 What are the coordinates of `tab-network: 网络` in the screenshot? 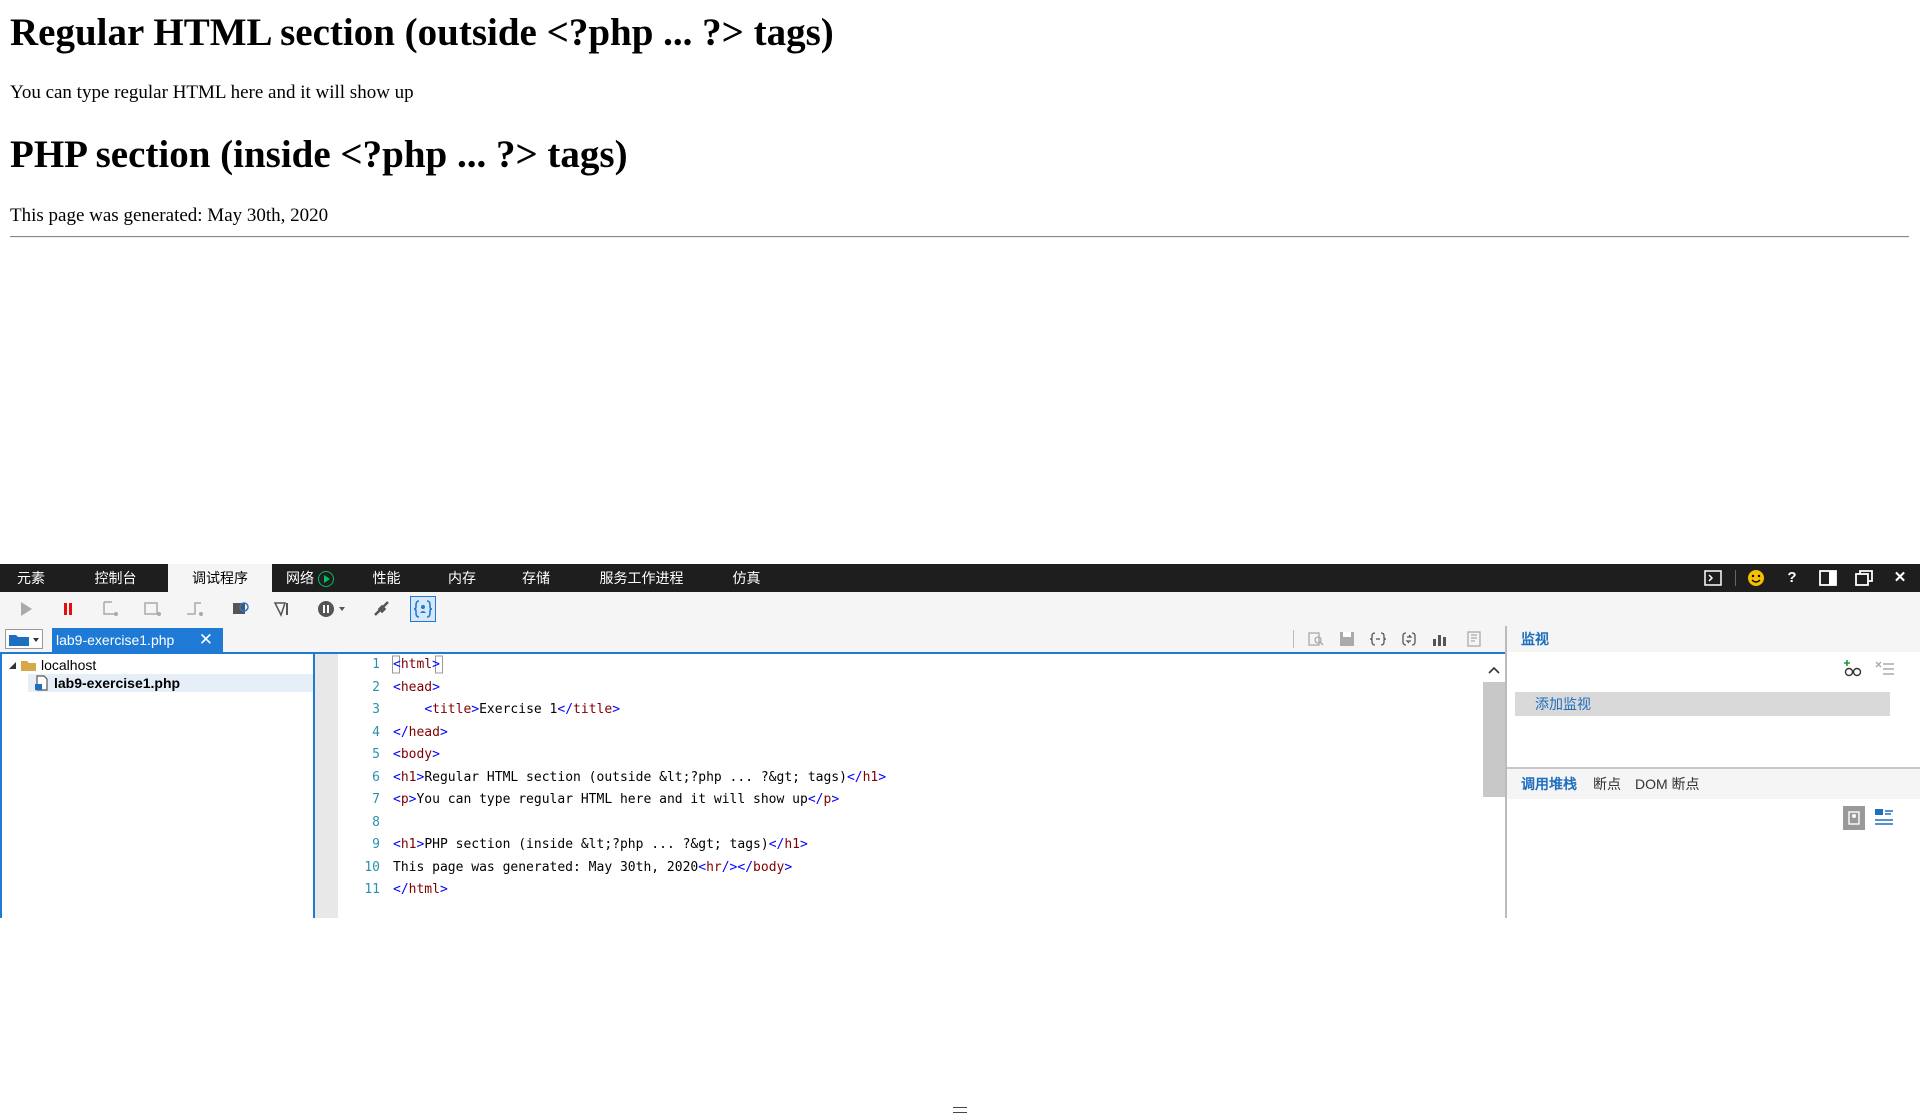 It's located at (310, 578).